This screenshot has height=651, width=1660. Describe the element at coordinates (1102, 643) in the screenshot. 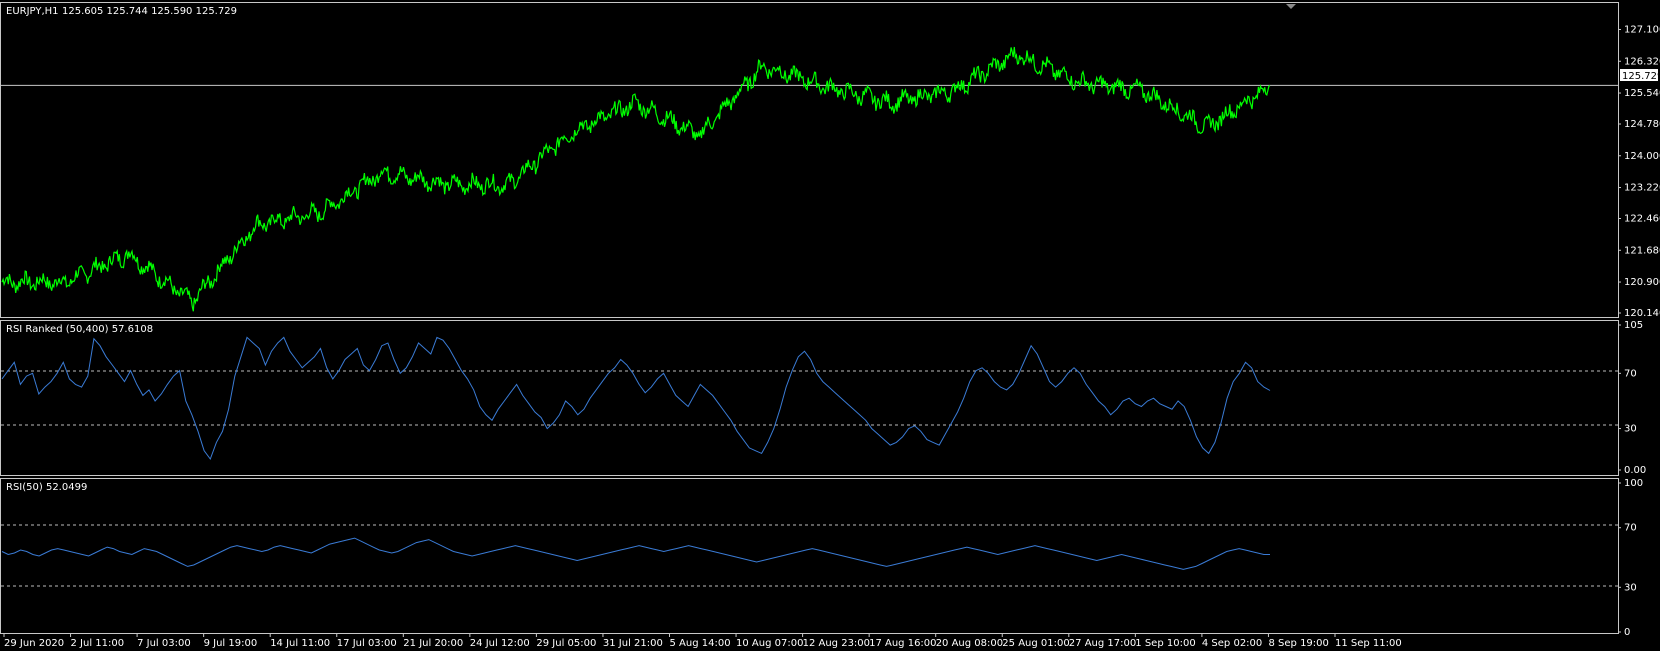

I see `x-tick-label: 27 Aug 17:00` at that location.